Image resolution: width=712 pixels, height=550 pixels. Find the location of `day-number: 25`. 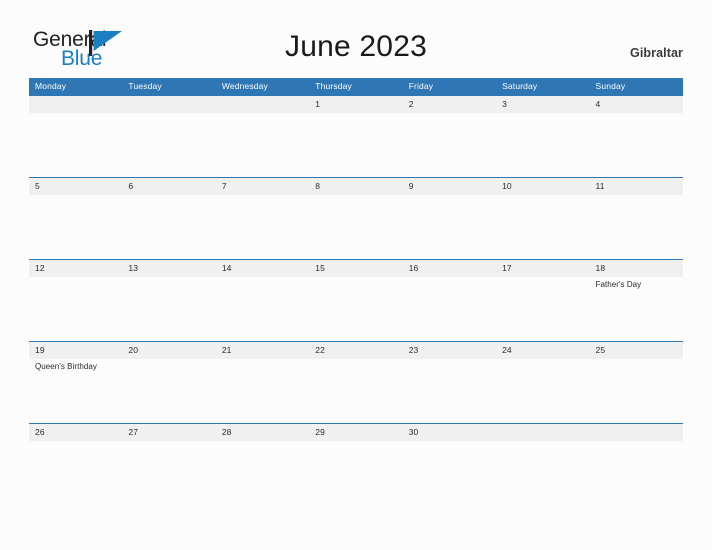

day-number: 25 is located at coordinates (600, 350).